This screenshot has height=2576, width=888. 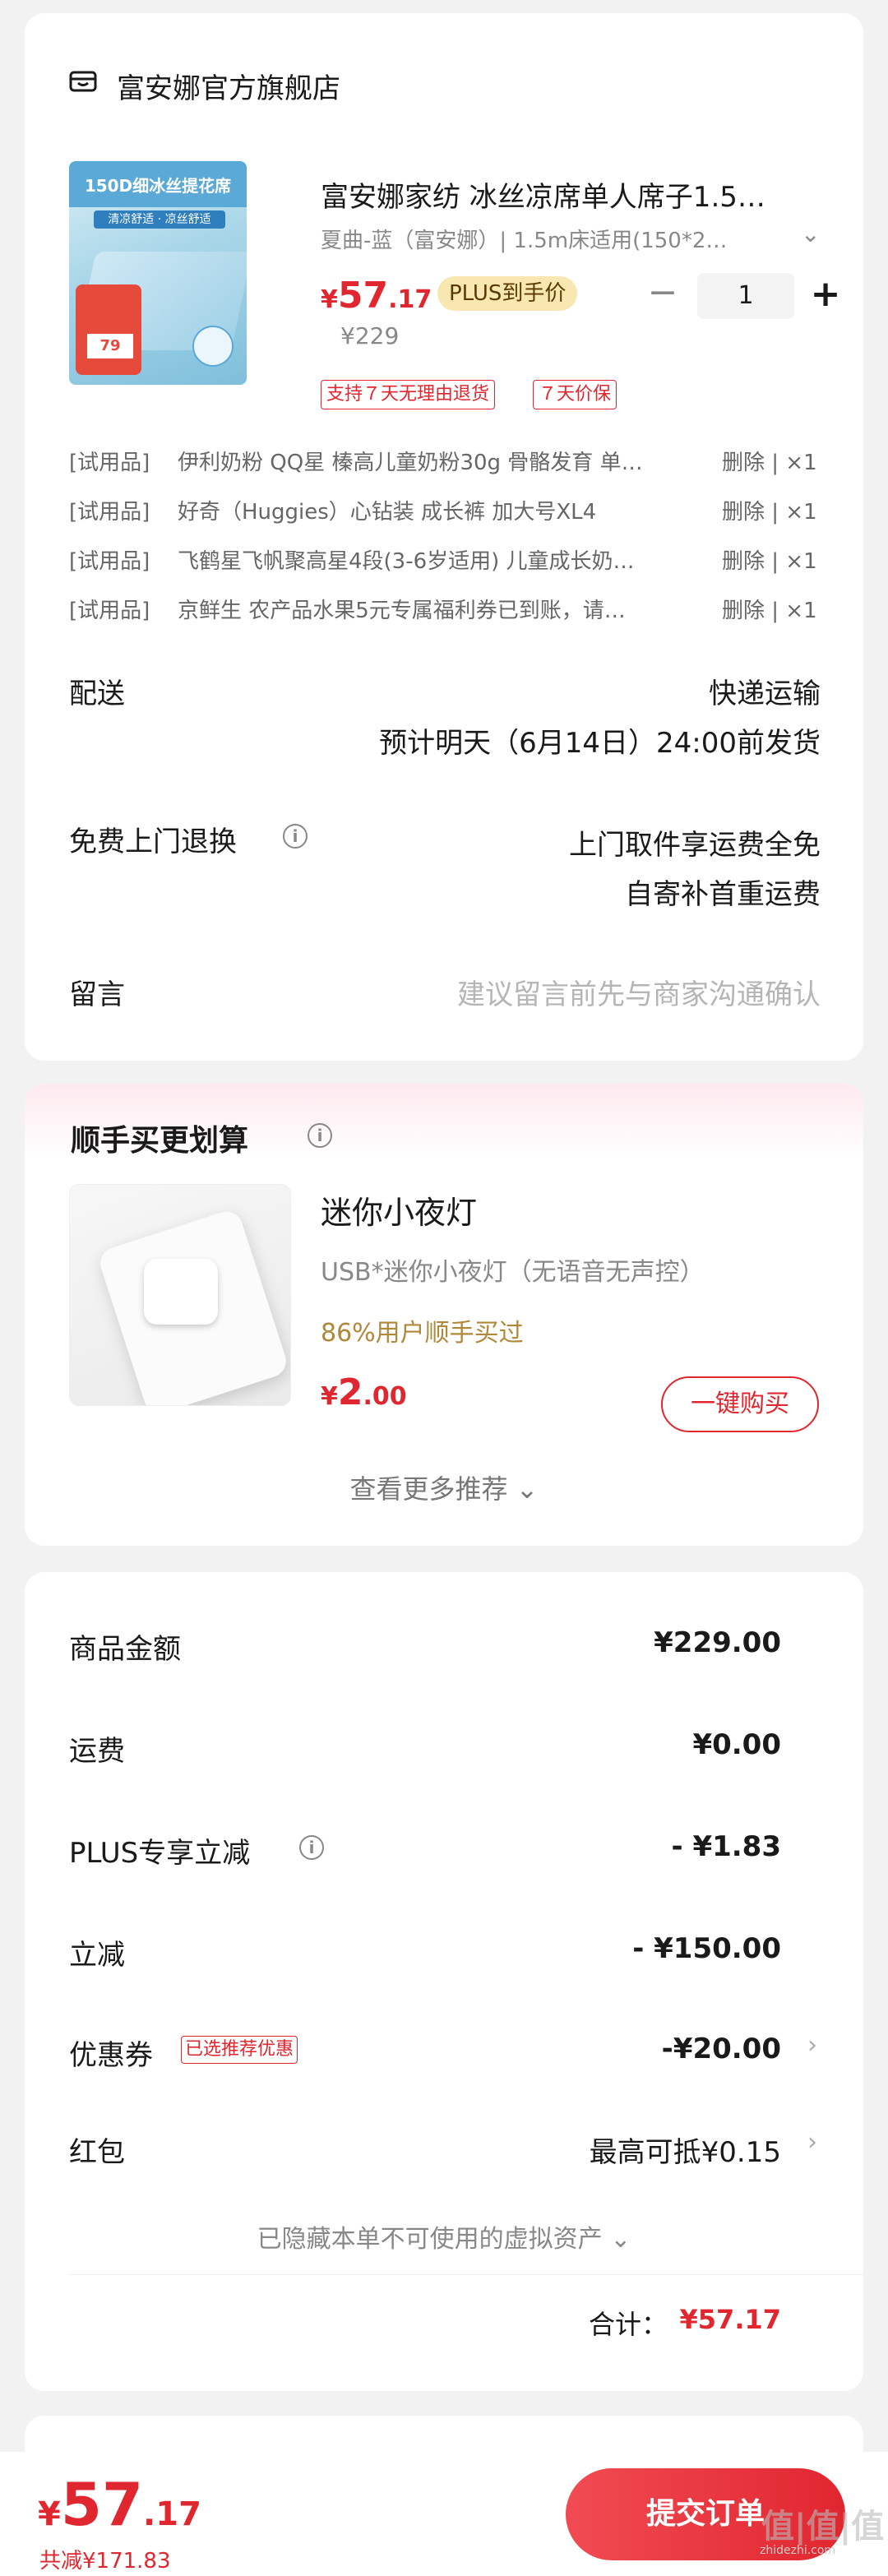 What do you see at coordinates (639, 992) in the screenshot?
I see `message-input: 建议留言前先与商家沟通确认` at bounding box center [639, 992].